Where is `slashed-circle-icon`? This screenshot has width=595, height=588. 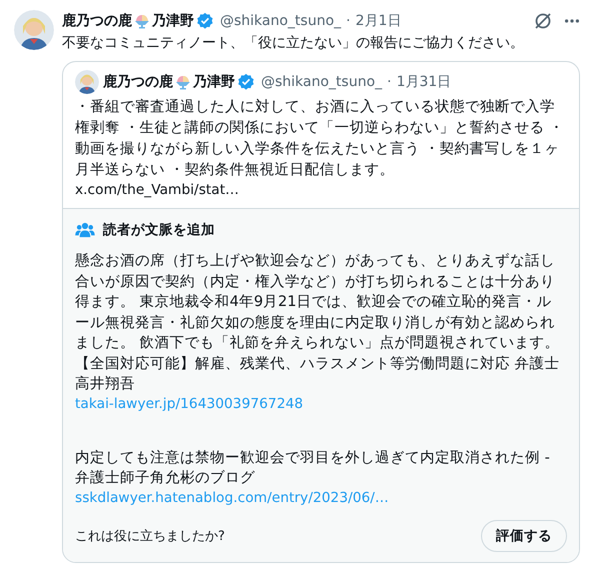 slashed-circle-icon is located at coordinates (543, 21).